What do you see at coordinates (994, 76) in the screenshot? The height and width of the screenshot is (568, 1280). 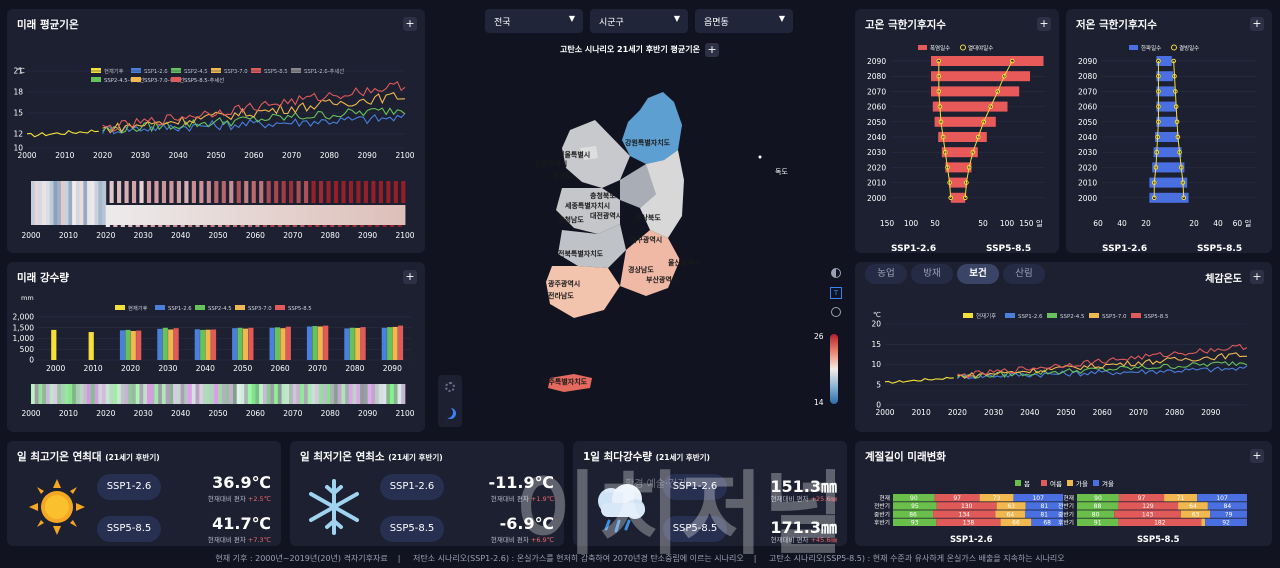 I see `pyramid-bar-high` at bounding box center [994, 76].